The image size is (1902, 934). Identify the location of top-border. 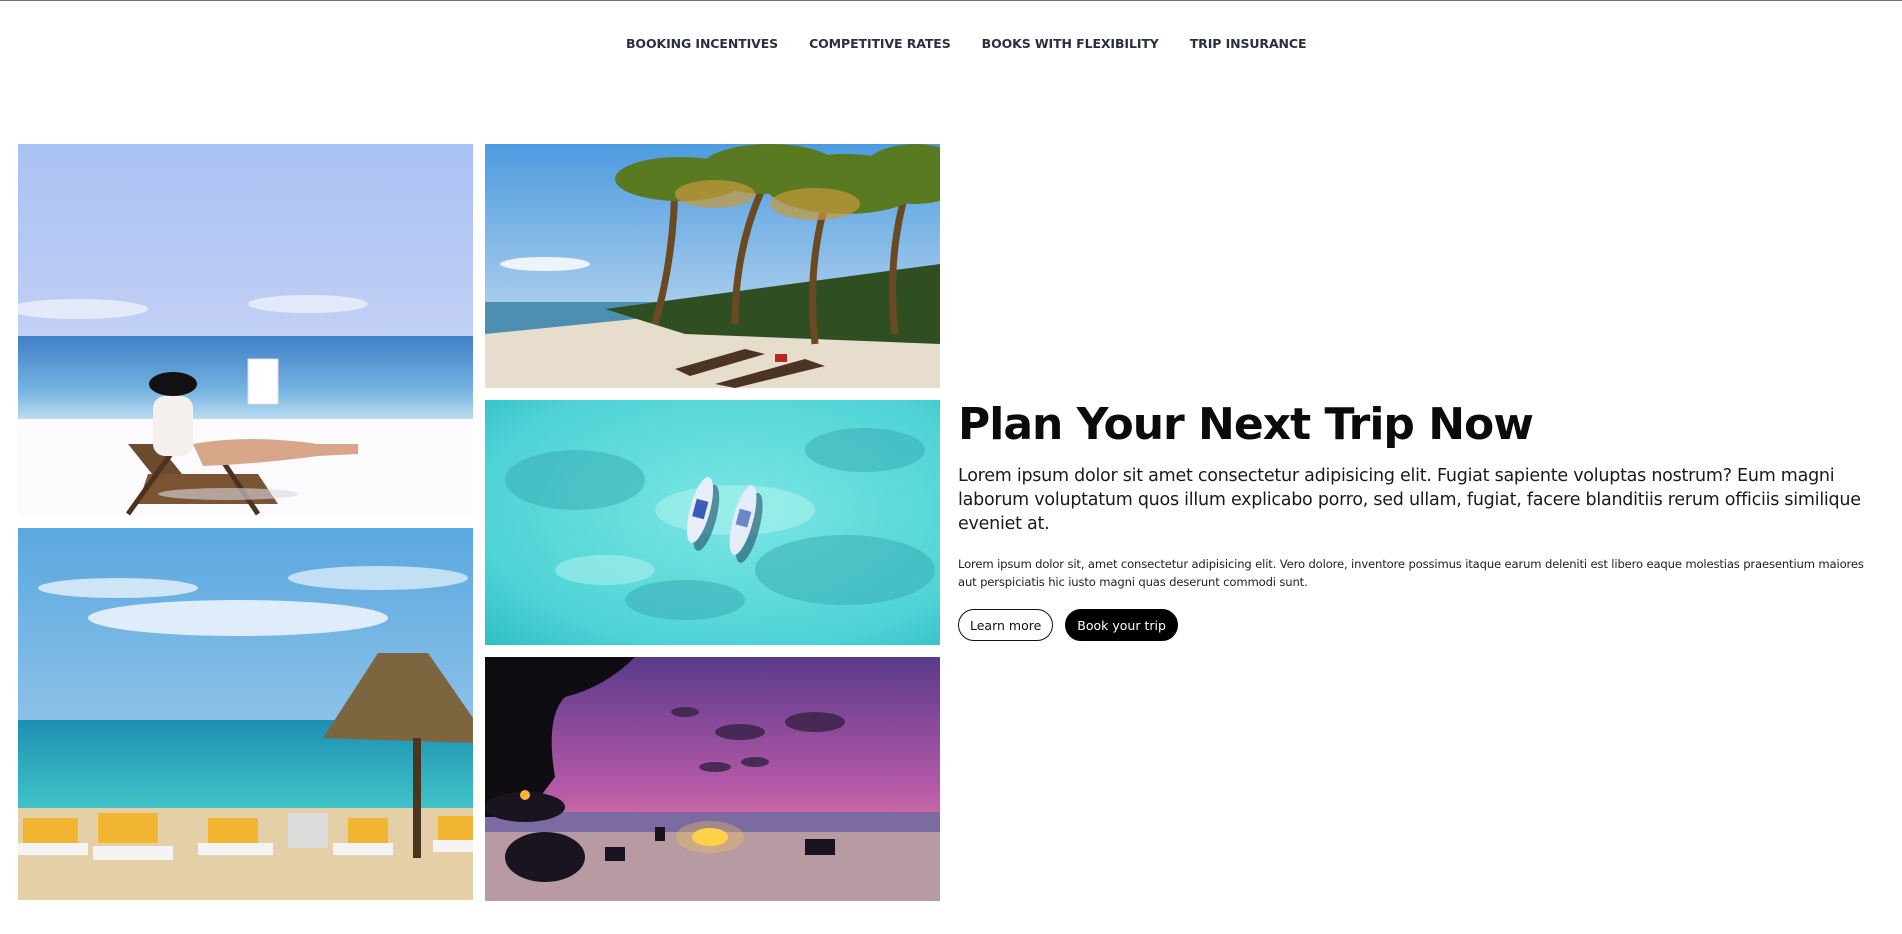
(951, 0).